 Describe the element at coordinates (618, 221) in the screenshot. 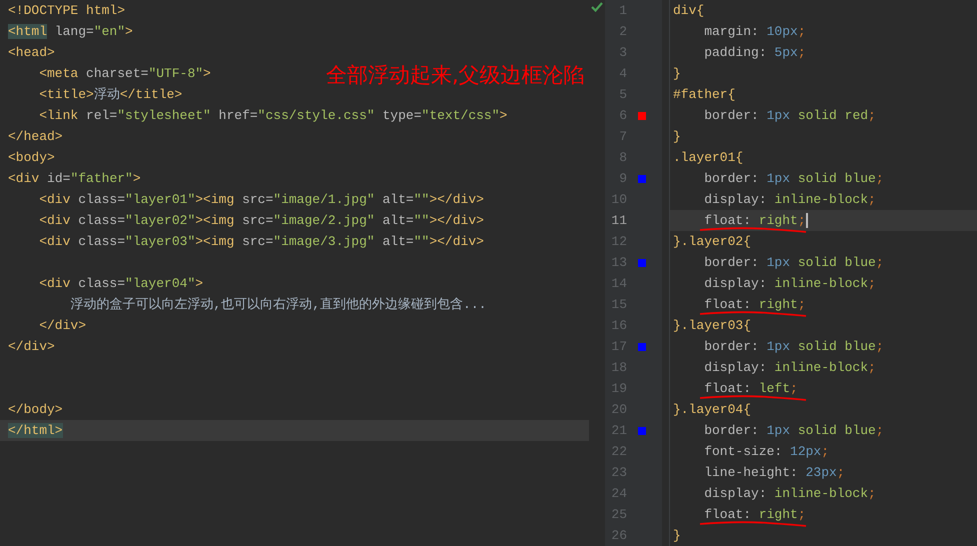

I see `line-number: 11` at that location.